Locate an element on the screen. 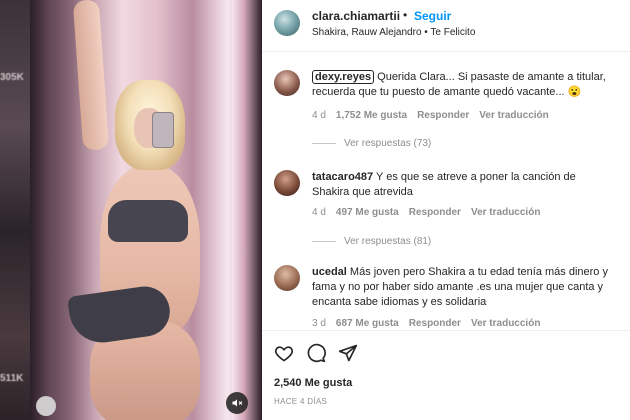  comment-username: tatacaro487 is located at coordinates (342, 177).